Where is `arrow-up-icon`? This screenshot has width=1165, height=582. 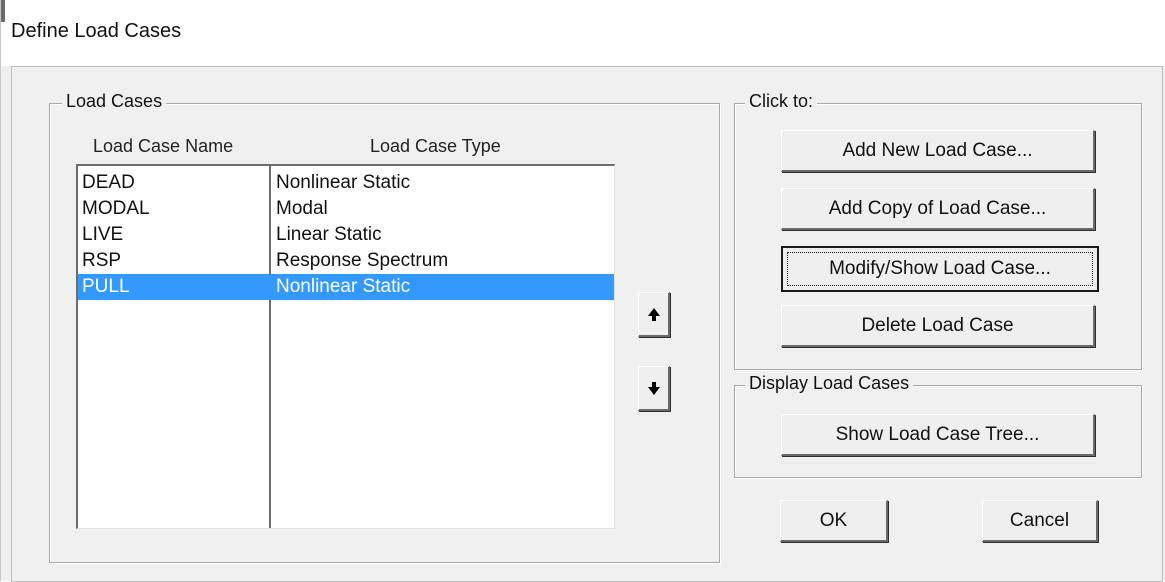 arrow-up-icon is located at coordinates (653, 314).